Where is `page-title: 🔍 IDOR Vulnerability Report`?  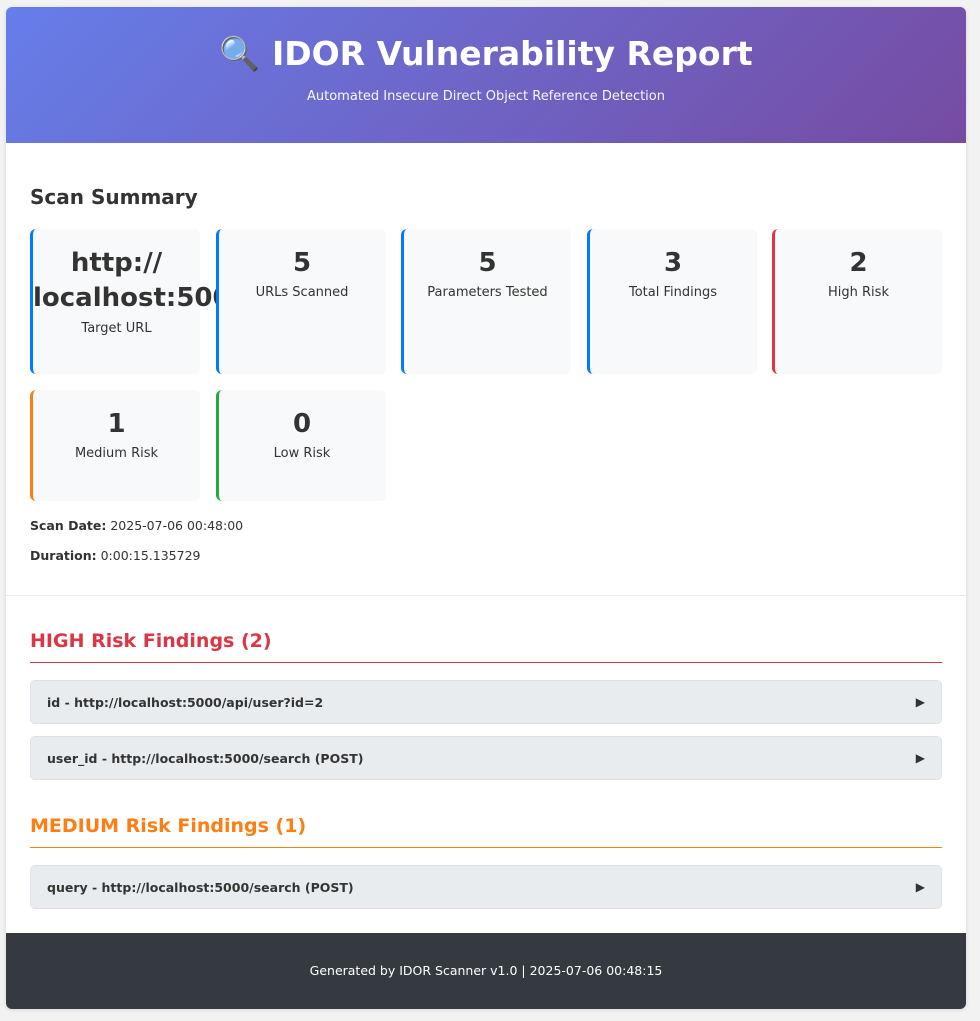
page-title: 🔍 IDOR Vulnerability Report is located at coordinates (486, 40).